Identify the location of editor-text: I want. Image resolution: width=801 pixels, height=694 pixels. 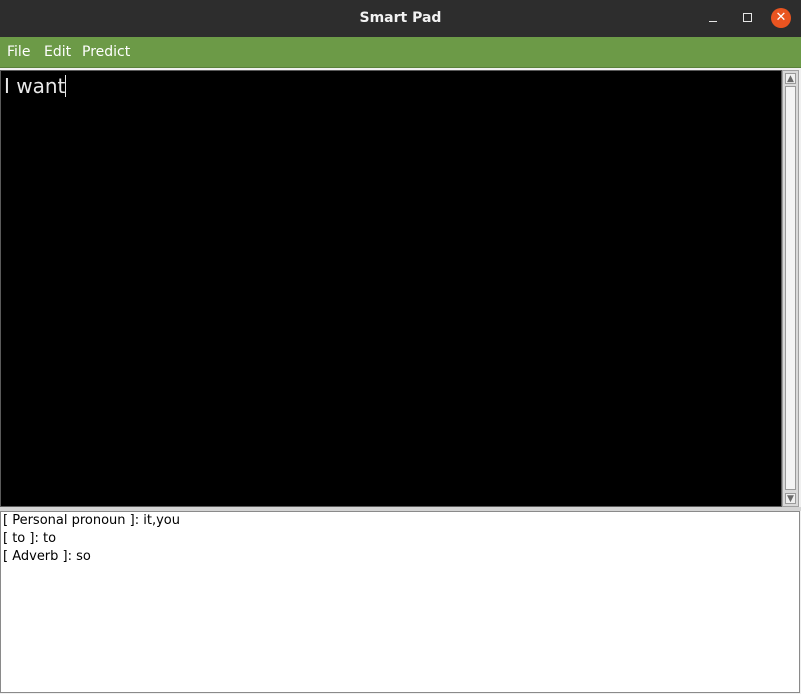
(35, 86).